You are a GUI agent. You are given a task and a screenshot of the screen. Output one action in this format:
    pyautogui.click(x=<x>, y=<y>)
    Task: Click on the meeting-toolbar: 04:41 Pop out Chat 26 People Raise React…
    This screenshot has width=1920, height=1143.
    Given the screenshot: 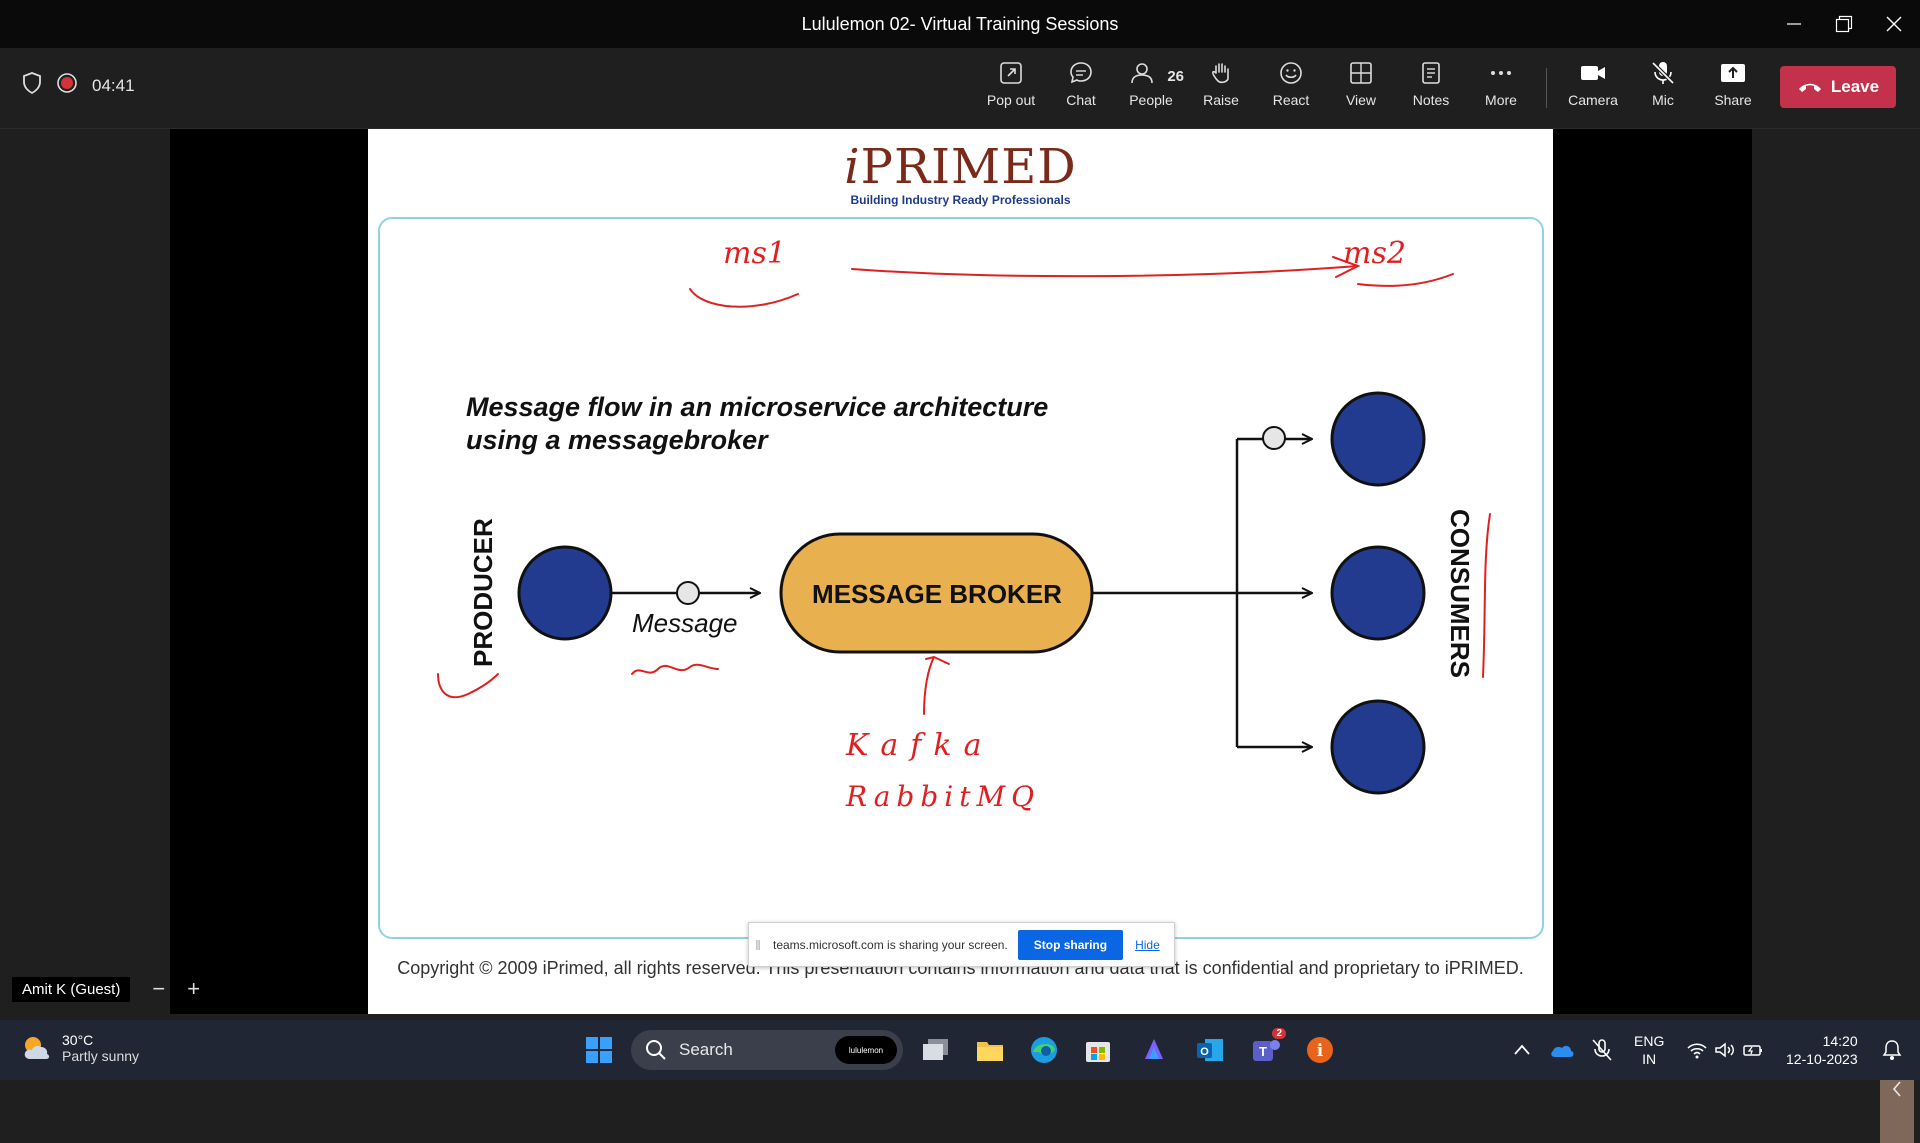 What is the action you would take?
    pyautogui.click(x=960, y=88)
    